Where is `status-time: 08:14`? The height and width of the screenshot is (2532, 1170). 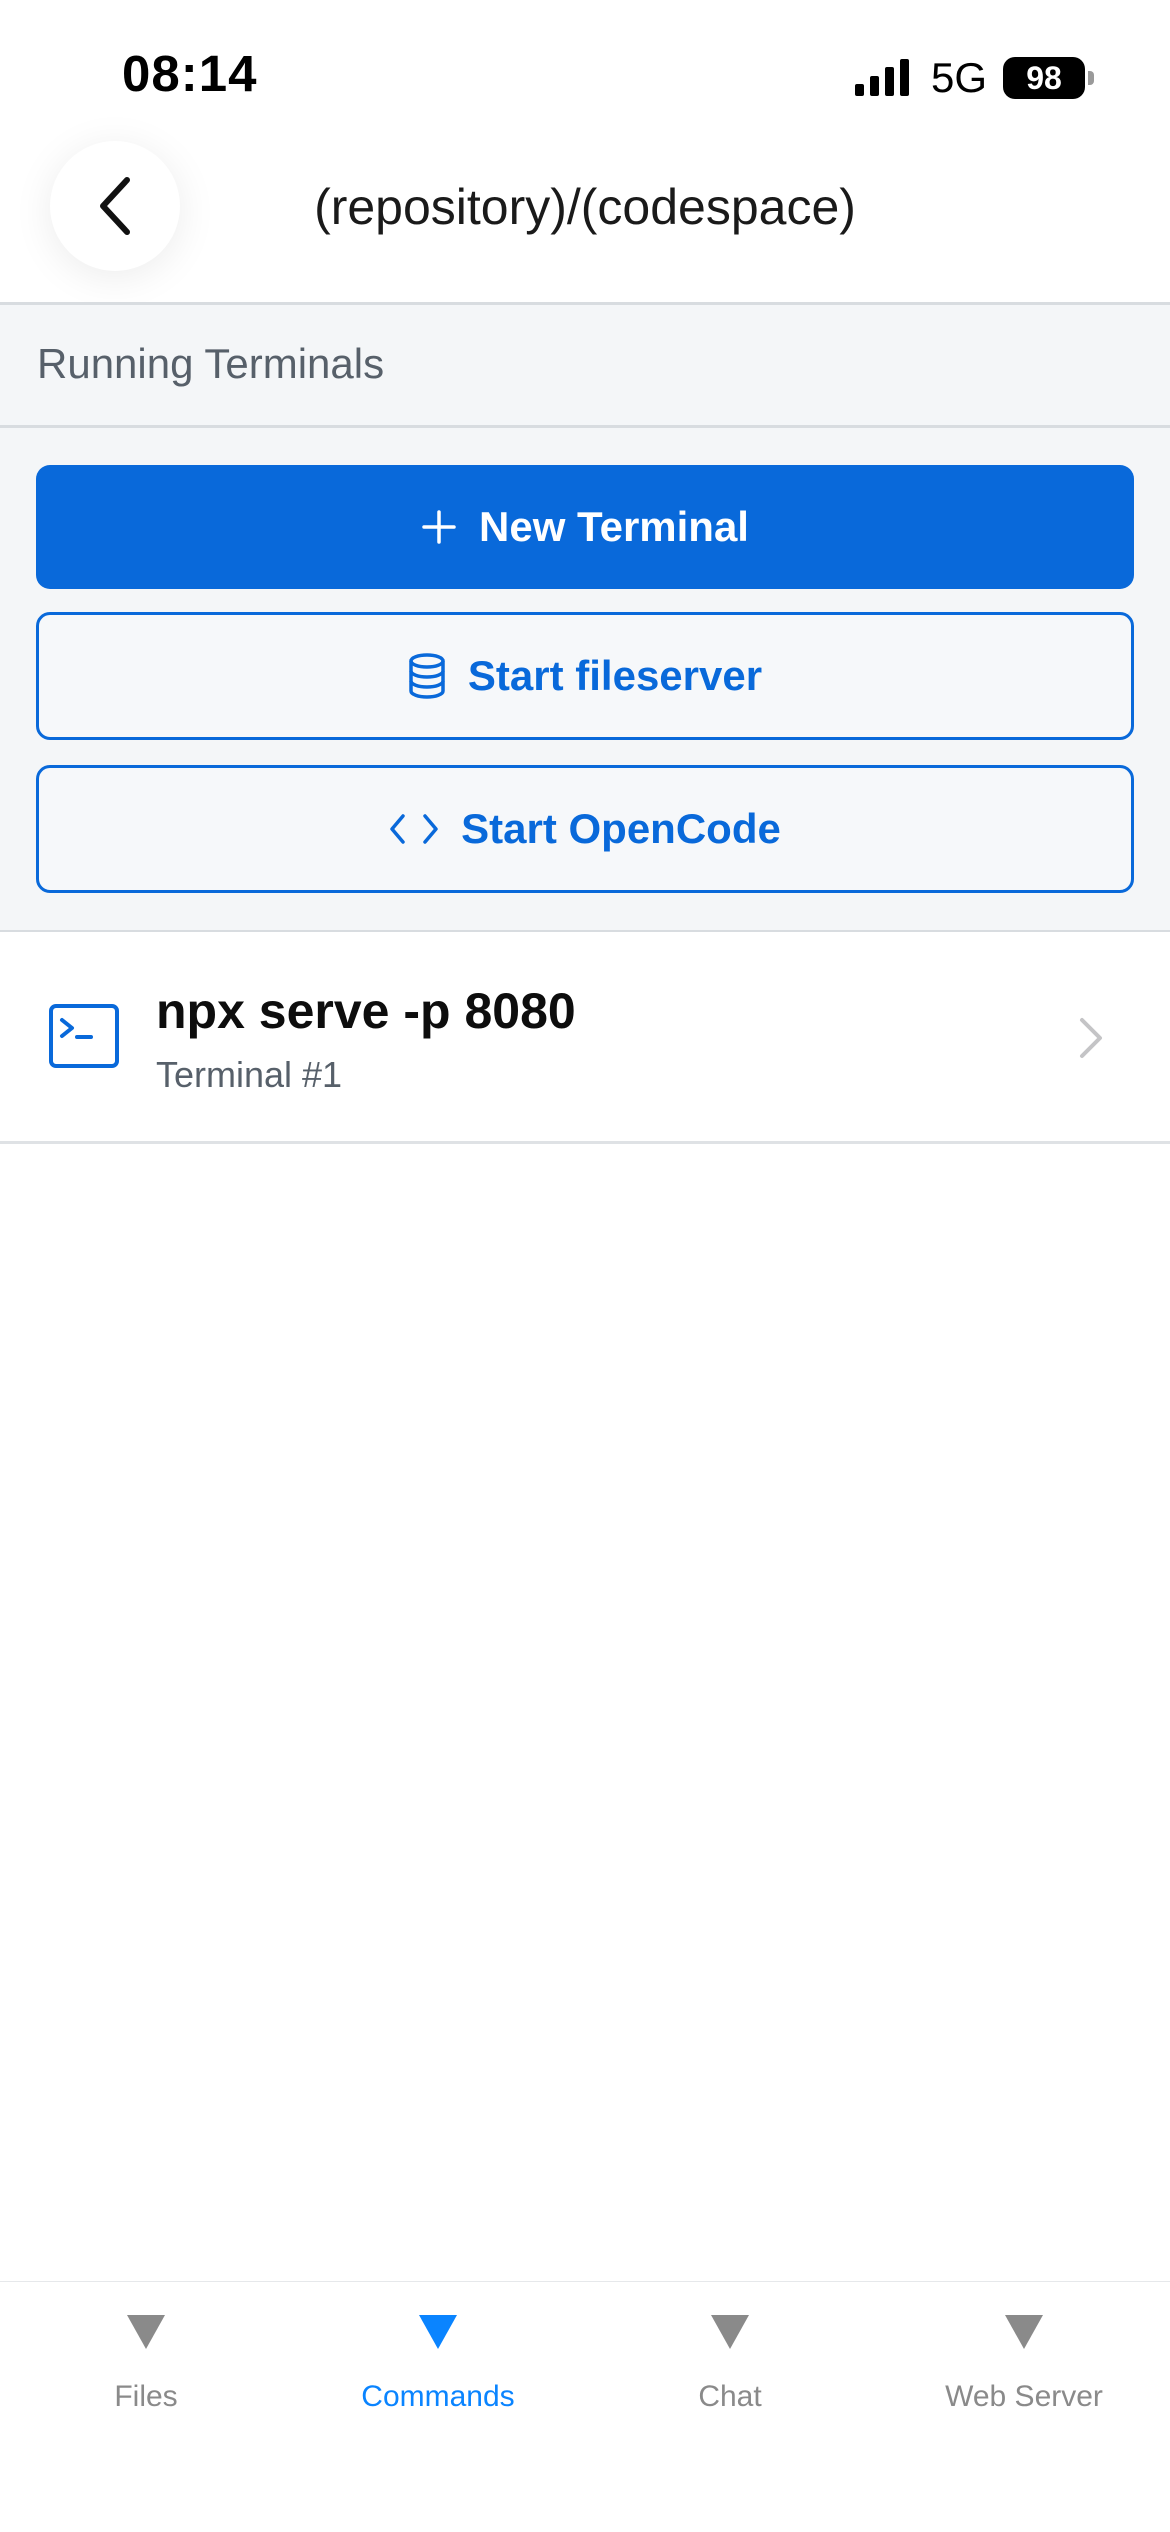 status-time: 08:14 is located at coordinates (190, 73).